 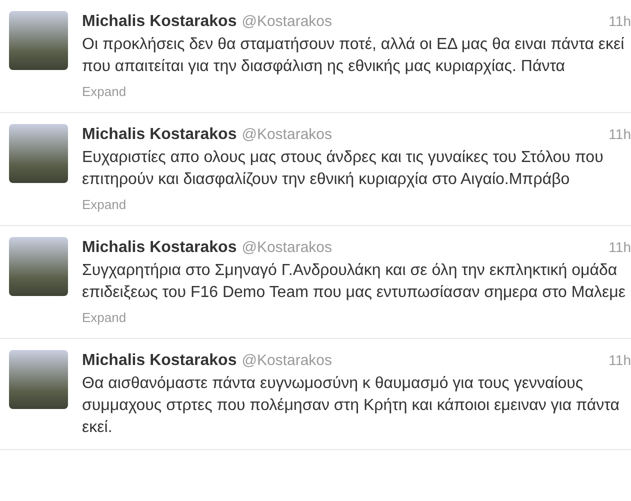 What do you see at coordinates (354, 282) in the screenshot?
I see `tweet-text: Συγχαρητήρια στο Σμηναγό Γ.Ανδρουλάκη και σε όλη την εκπληκτική ομάδα επιδειξεως του F16 Demo Team που μας εντυπωσίασαν σημερα στο Μαλεμε` at bounding box center [354, 282].